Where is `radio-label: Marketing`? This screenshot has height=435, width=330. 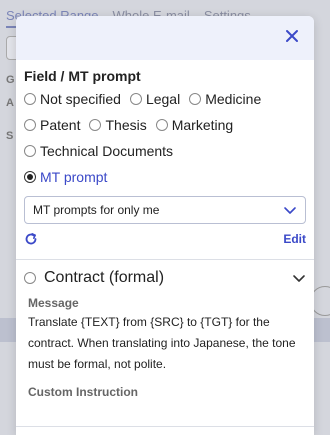 radio-label: Marketing is located at coordinates (202, 125).